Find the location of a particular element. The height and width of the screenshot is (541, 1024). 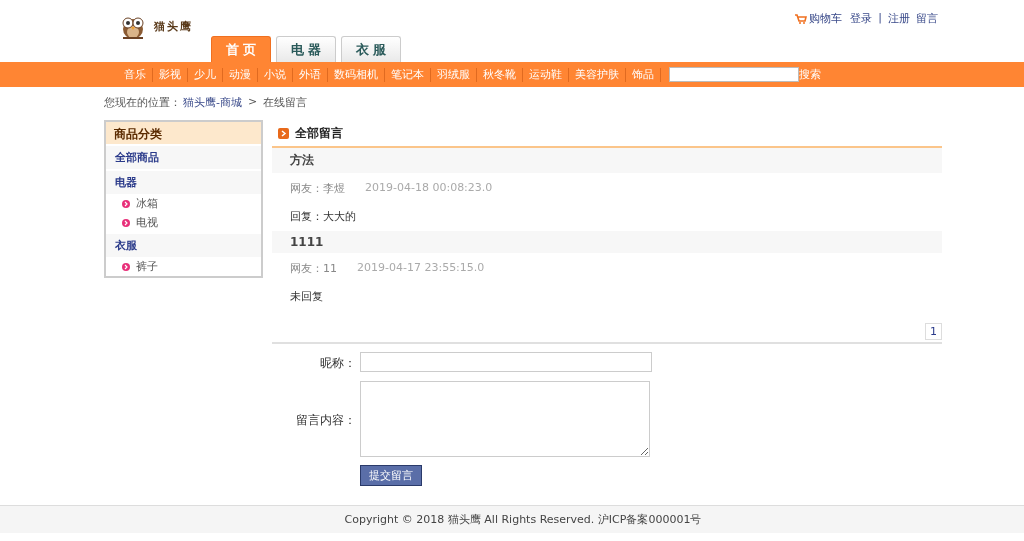

message-subject: 1111 is located at coordinates (607, 242).